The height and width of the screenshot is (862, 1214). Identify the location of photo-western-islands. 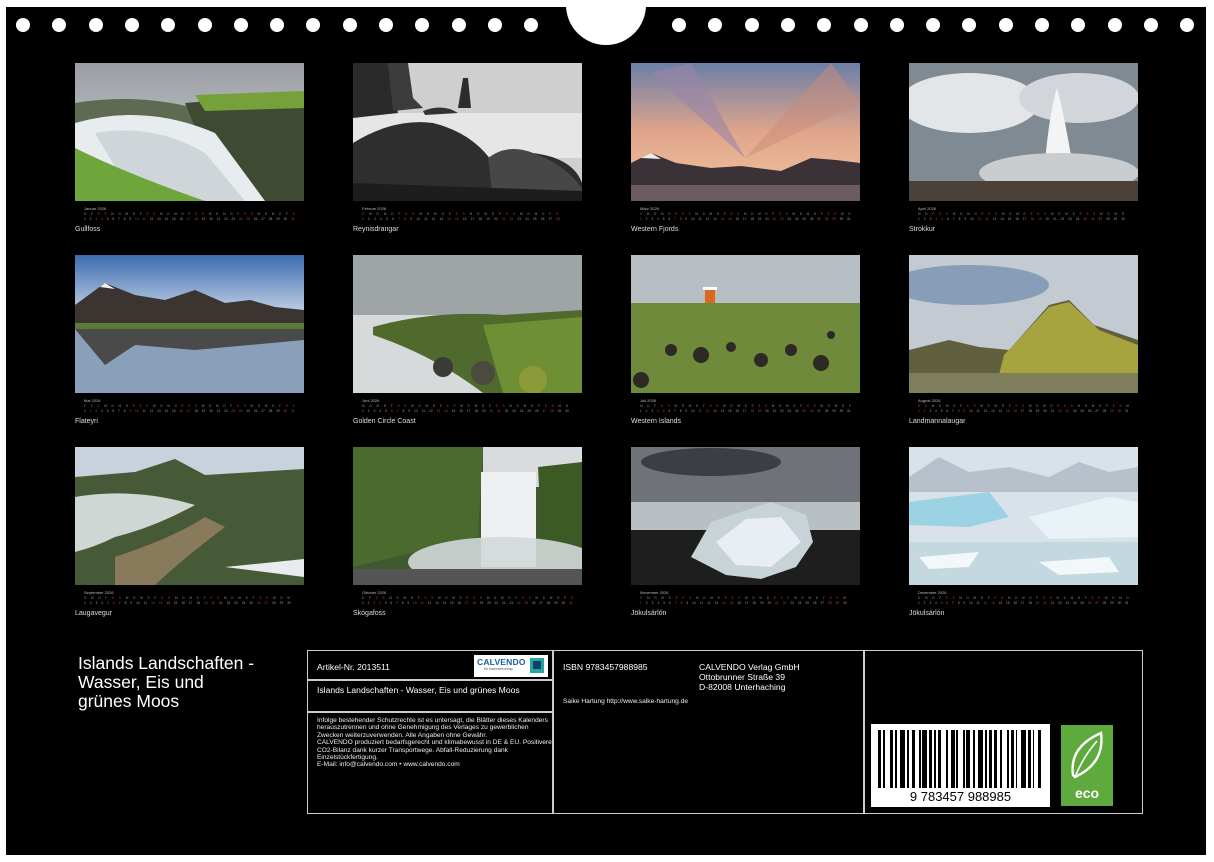
(745, 324).